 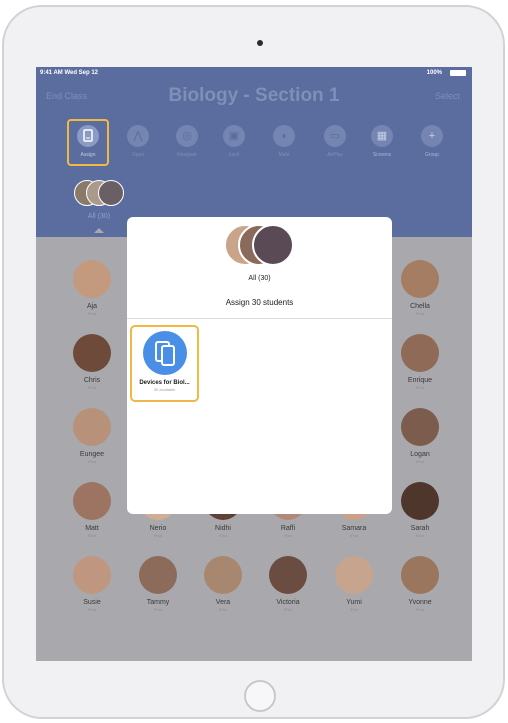 What do you see at coordinates (92, 306) in the screenshot?
I see `student-name: Aja` at bounding box center [92, 306].